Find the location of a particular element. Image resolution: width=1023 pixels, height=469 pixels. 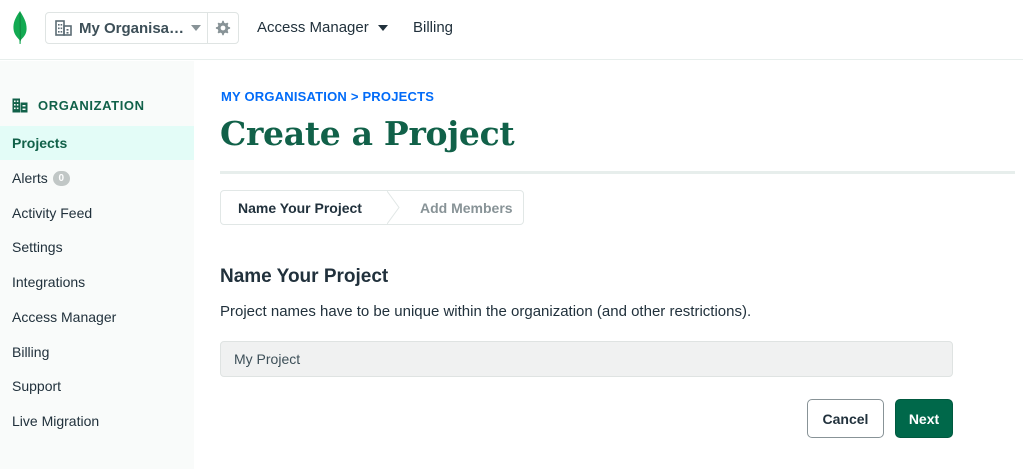

sidebar-item-live-migration: Live Migration is located at coordinates (97, 421).